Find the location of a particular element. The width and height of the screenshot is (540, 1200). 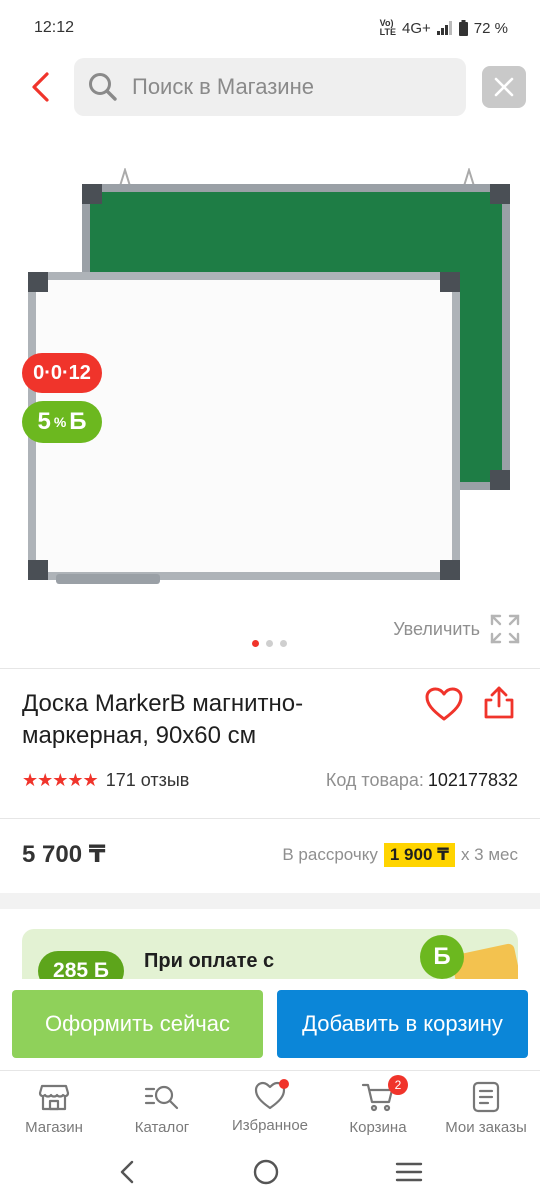

favorite-button is located at coordinates (445, 706).